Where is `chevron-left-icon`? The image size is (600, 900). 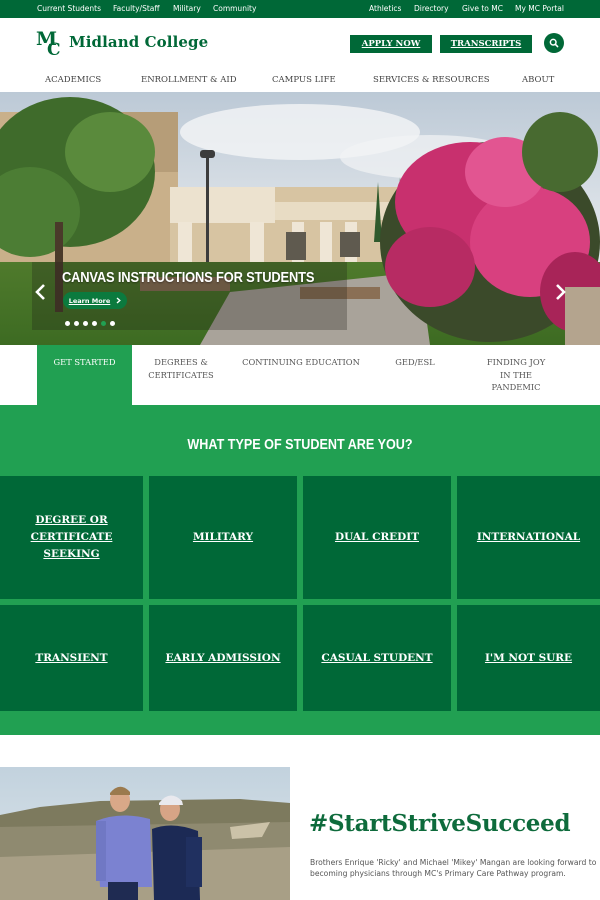 chevron-left-icon is located at coordinates (40, 292).